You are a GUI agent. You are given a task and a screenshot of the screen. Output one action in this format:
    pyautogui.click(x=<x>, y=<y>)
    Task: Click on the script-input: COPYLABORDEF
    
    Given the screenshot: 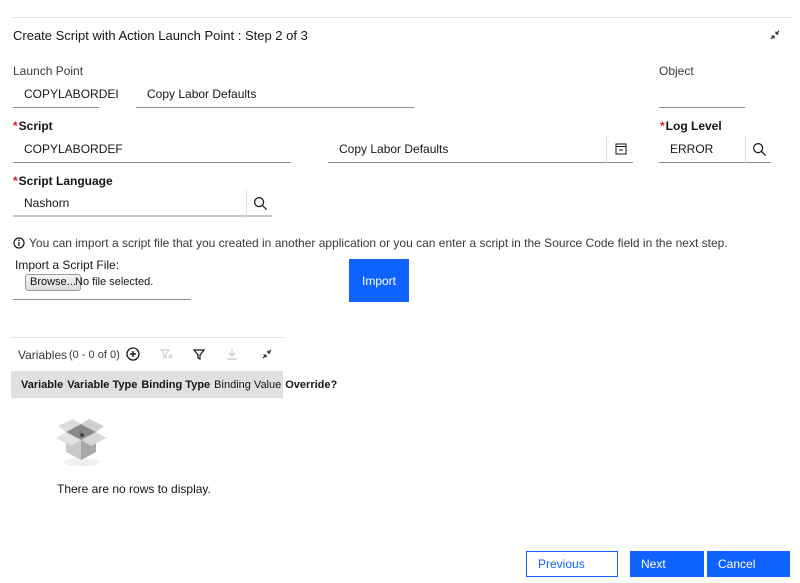 What is the action you would take?
    pyautogui.click(x=152, y=149)
    